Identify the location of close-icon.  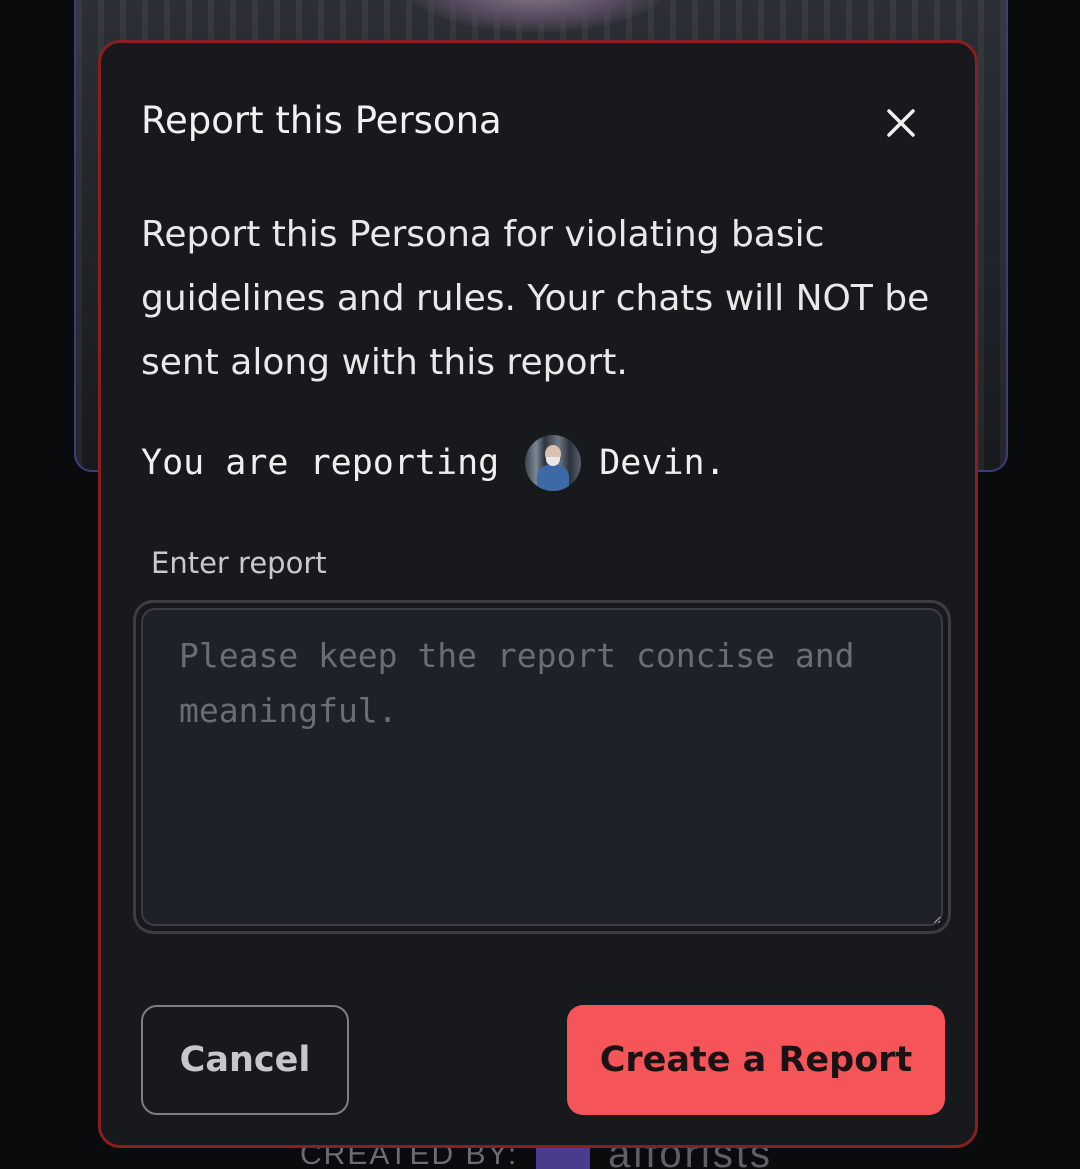
(901, 123).